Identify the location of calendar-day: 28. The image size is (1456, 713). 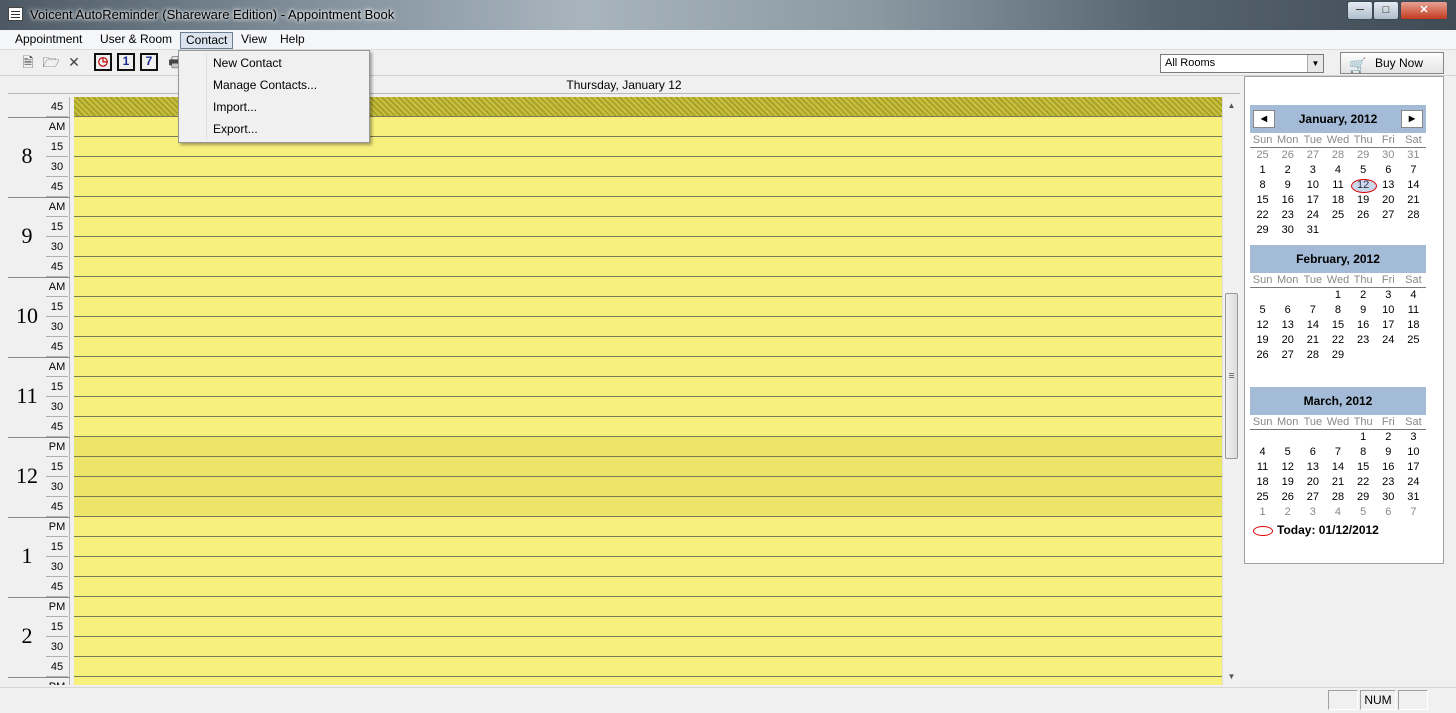
(1312, 355).